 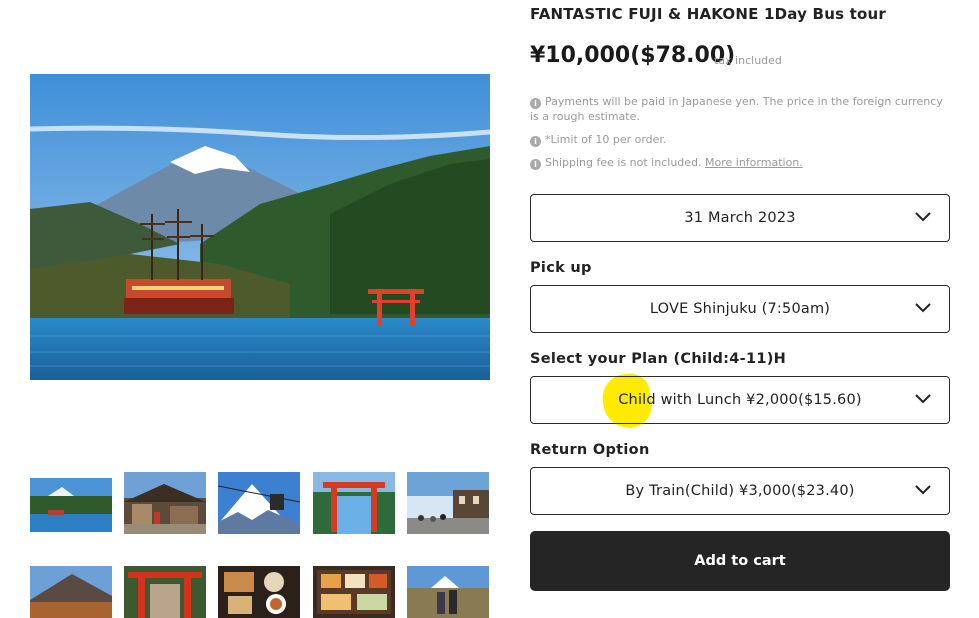 I want to click on date-select-value: 31 March 2023, so click(x=740, y=218).